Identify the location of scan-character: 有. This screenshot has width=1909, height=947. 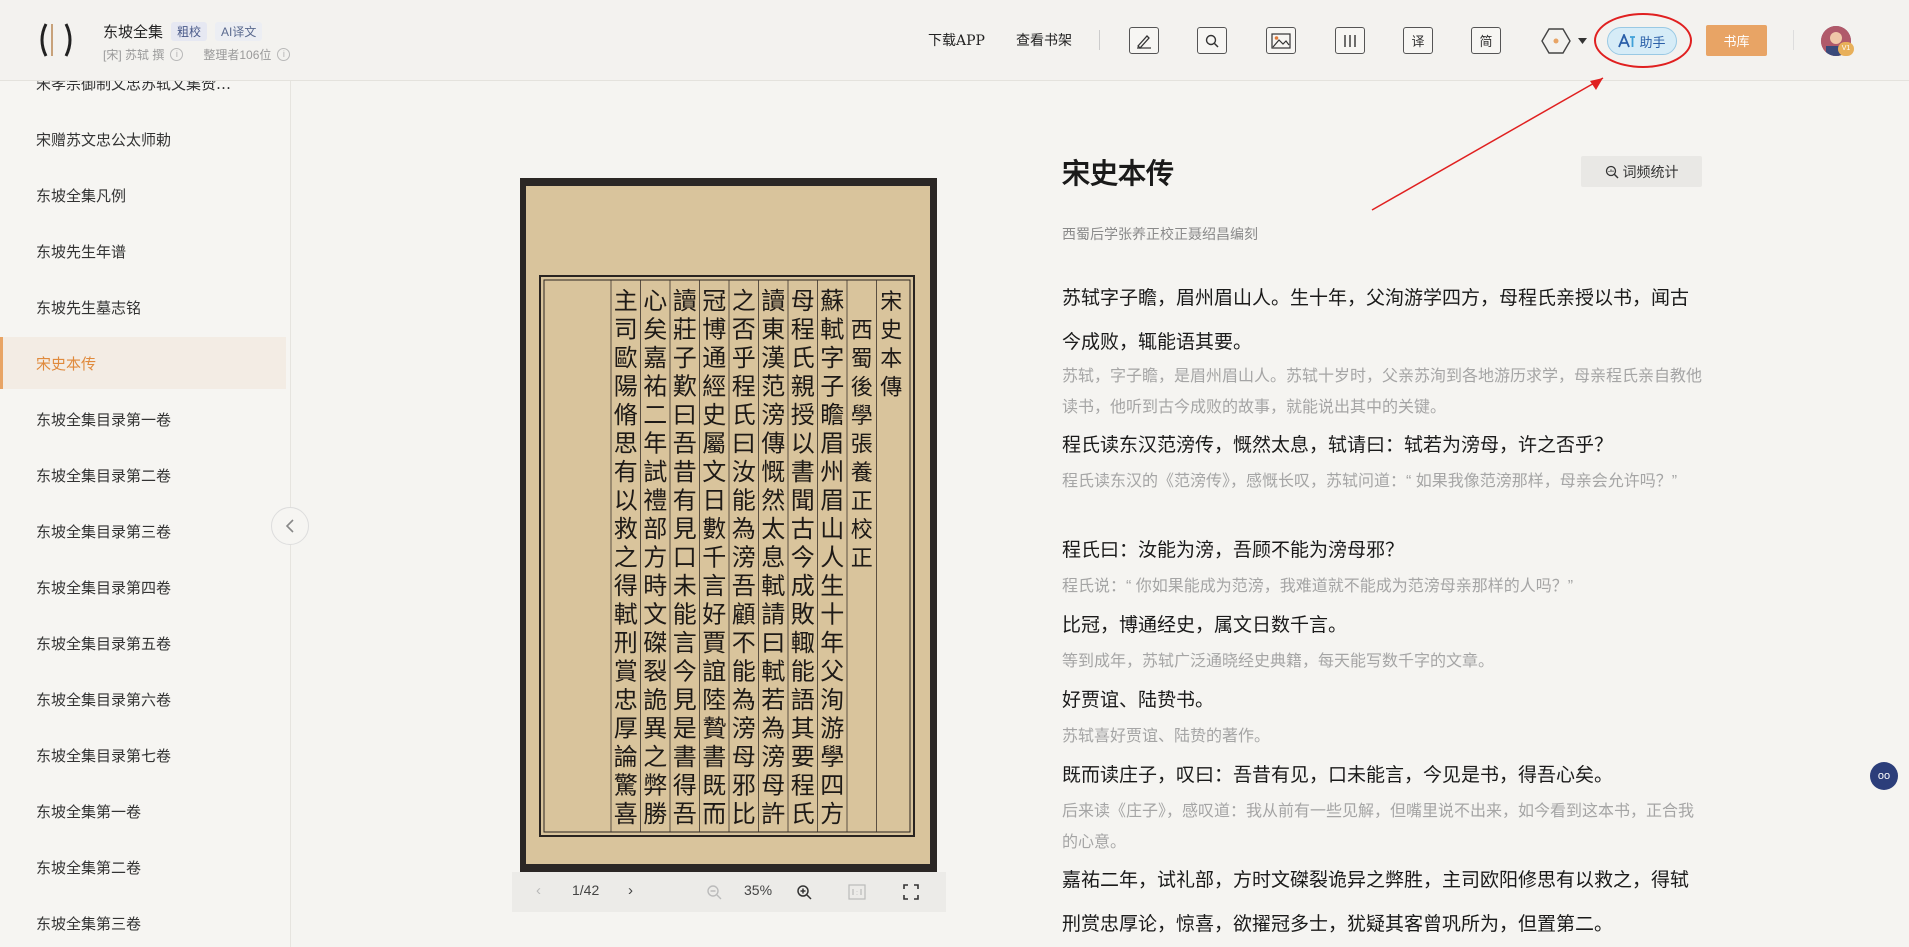
(626, 472).